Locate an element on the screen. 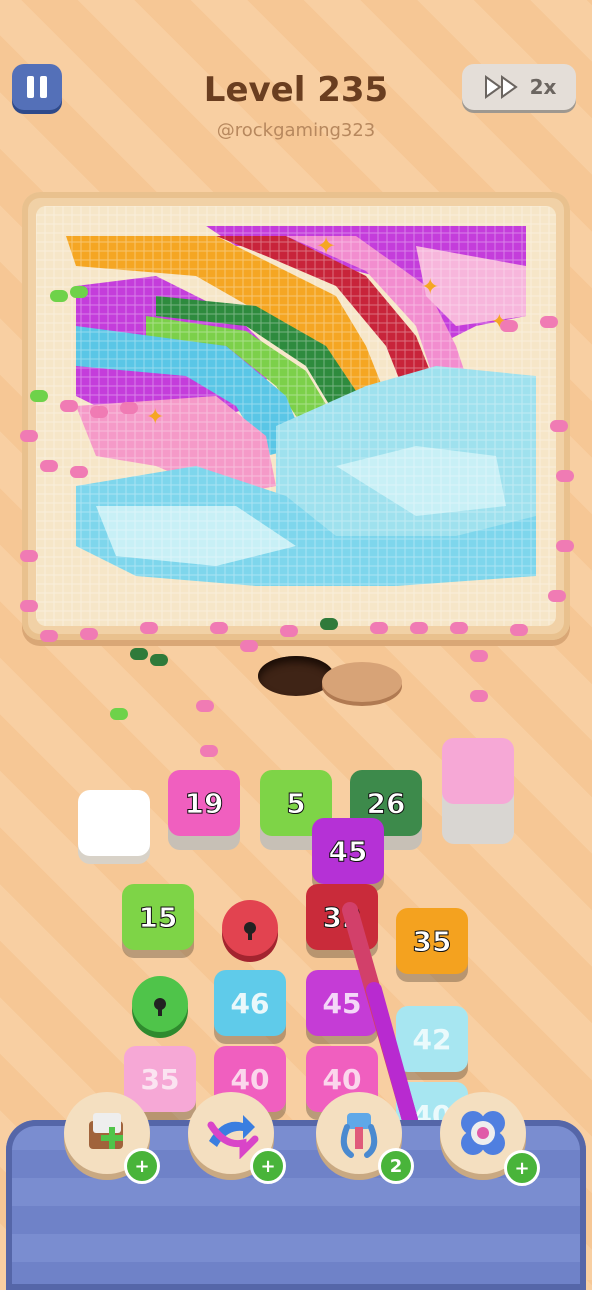 The image size is (592, 1290). hole-lid is located at coordinates (362, 682).